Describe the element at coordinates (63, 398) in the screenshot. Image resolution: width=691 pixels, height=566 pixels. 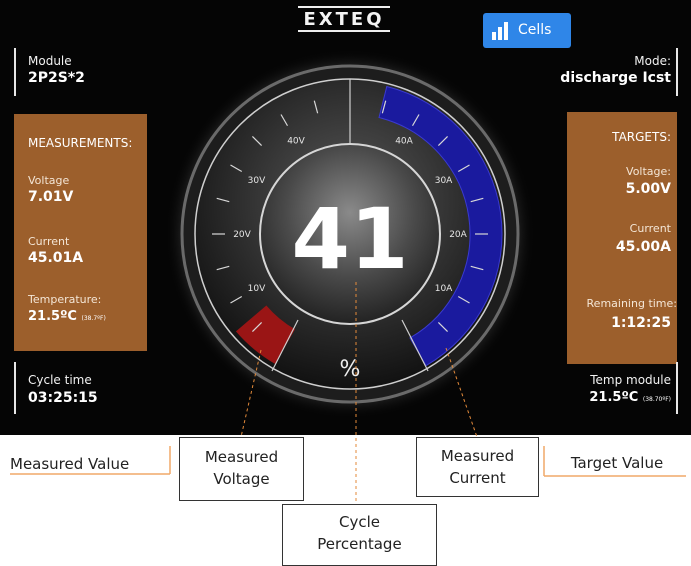
I see `cycle-time-value: 03:25:15` at that location.